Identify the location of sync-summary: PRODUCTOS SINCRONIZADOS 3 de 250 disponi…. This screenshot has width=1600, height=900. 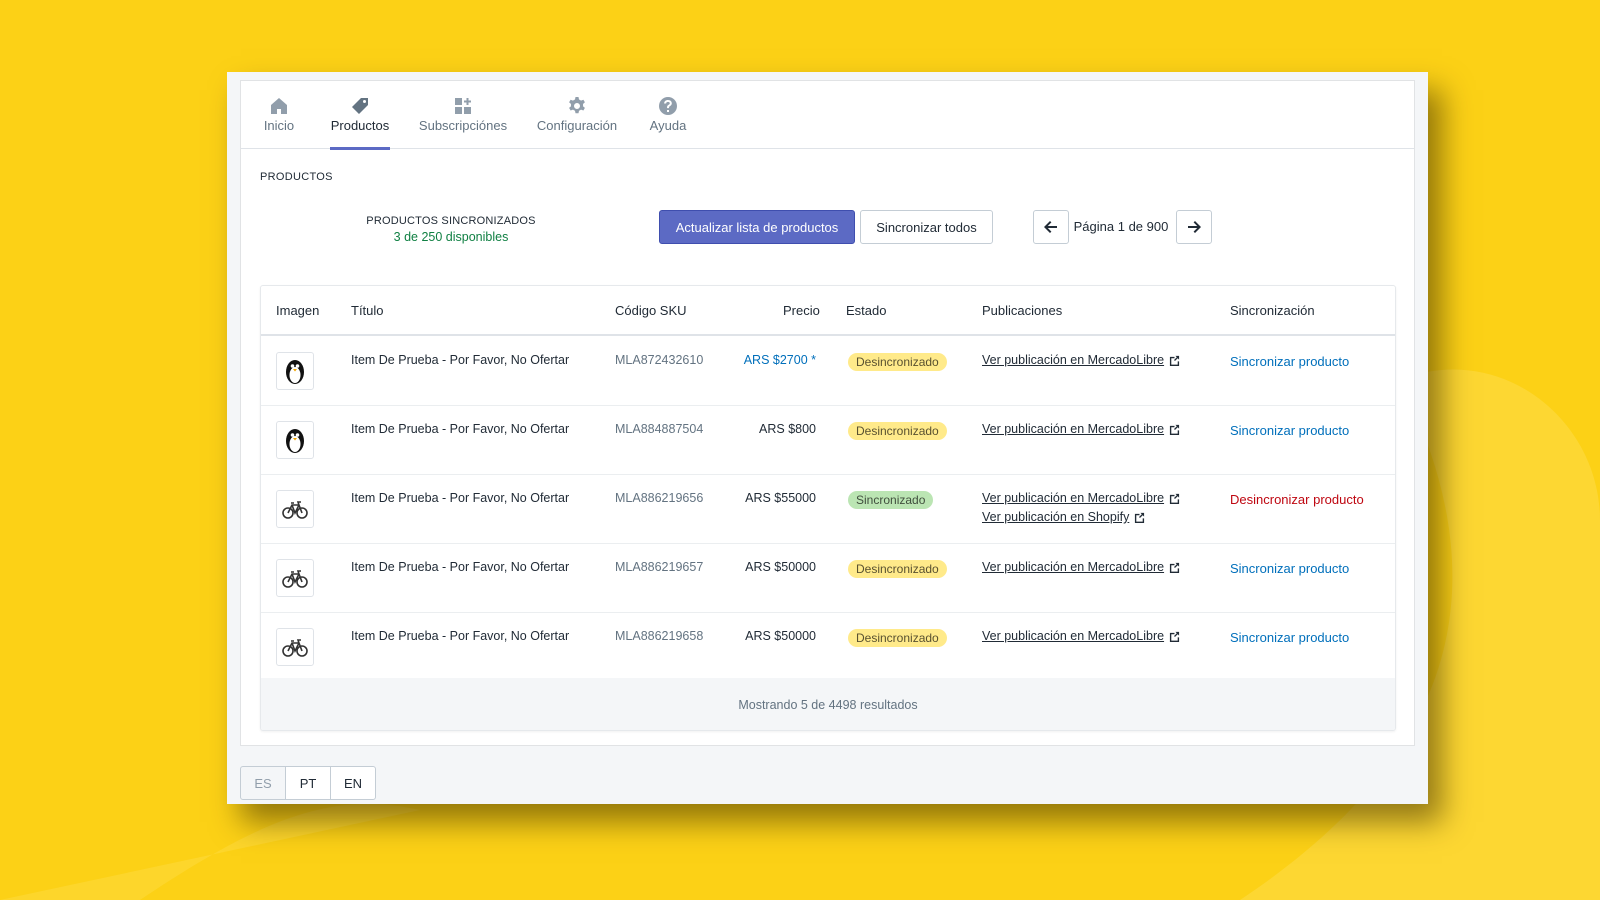
(451, 229).